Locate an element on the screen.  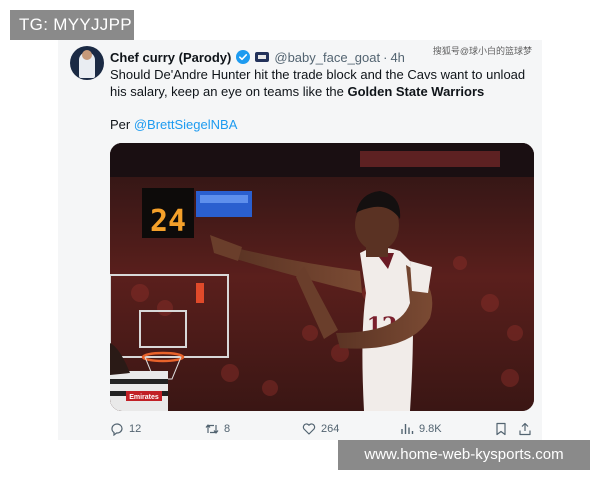
scoreboard-digits: 24 is located at coordinates (168, 221).